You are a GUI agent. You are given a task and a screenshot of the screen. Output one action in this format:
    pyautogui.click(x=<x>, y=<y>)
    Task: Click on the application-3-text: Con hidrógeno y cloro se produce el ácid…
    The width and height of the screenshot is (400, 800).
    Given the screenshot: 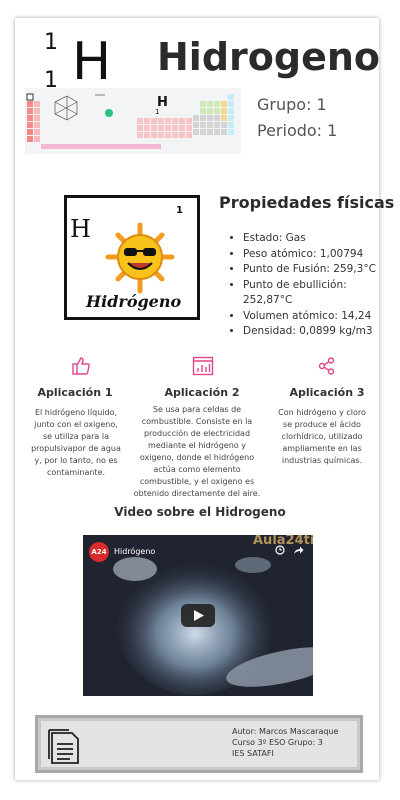 What is the action you would take?
    pyautogui.click(x=322, y=436)
    